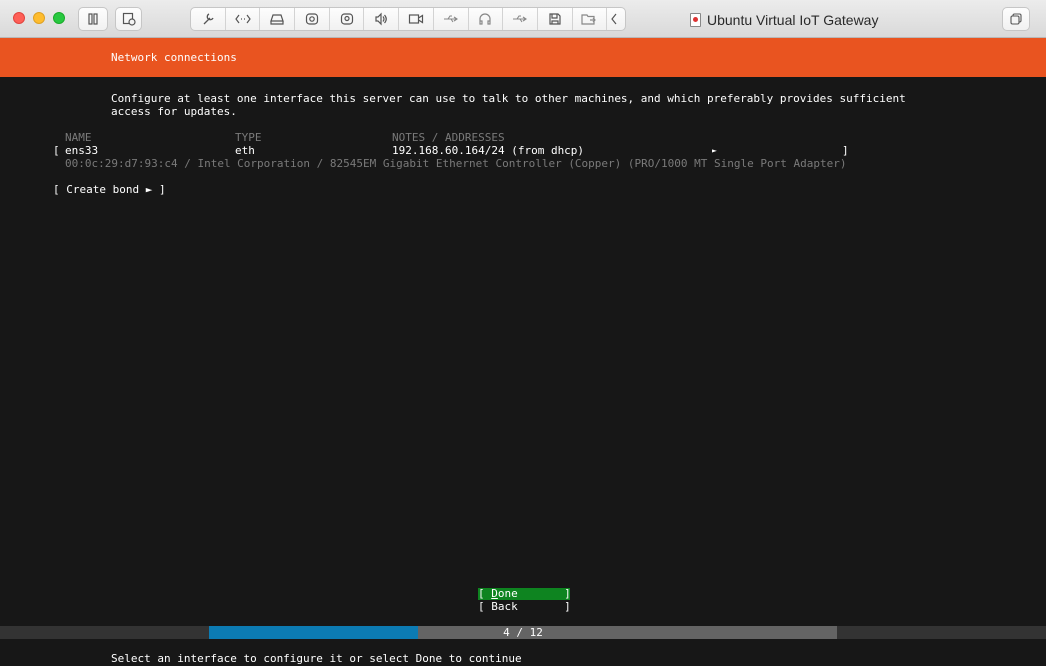  I want to click on floppy-button, so click(555, 19).